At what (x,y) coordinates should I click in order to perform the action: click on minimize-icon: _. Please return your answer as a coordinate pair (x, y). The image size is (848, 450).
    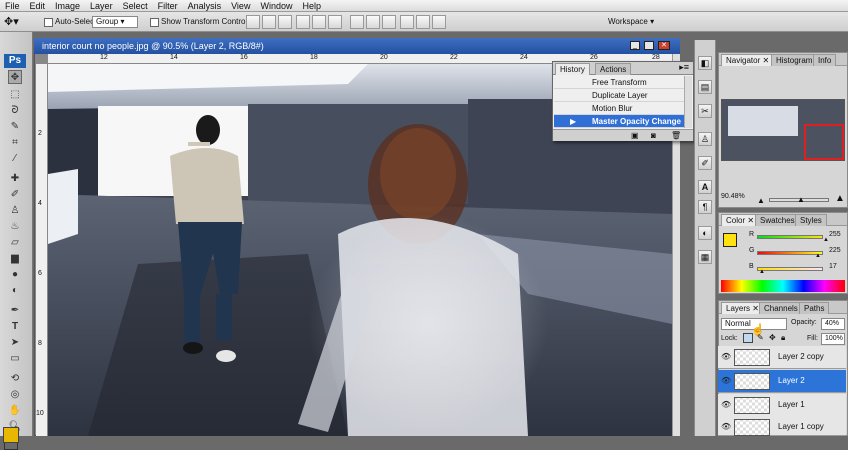
    Looking at the image, I should click on (635, 45).